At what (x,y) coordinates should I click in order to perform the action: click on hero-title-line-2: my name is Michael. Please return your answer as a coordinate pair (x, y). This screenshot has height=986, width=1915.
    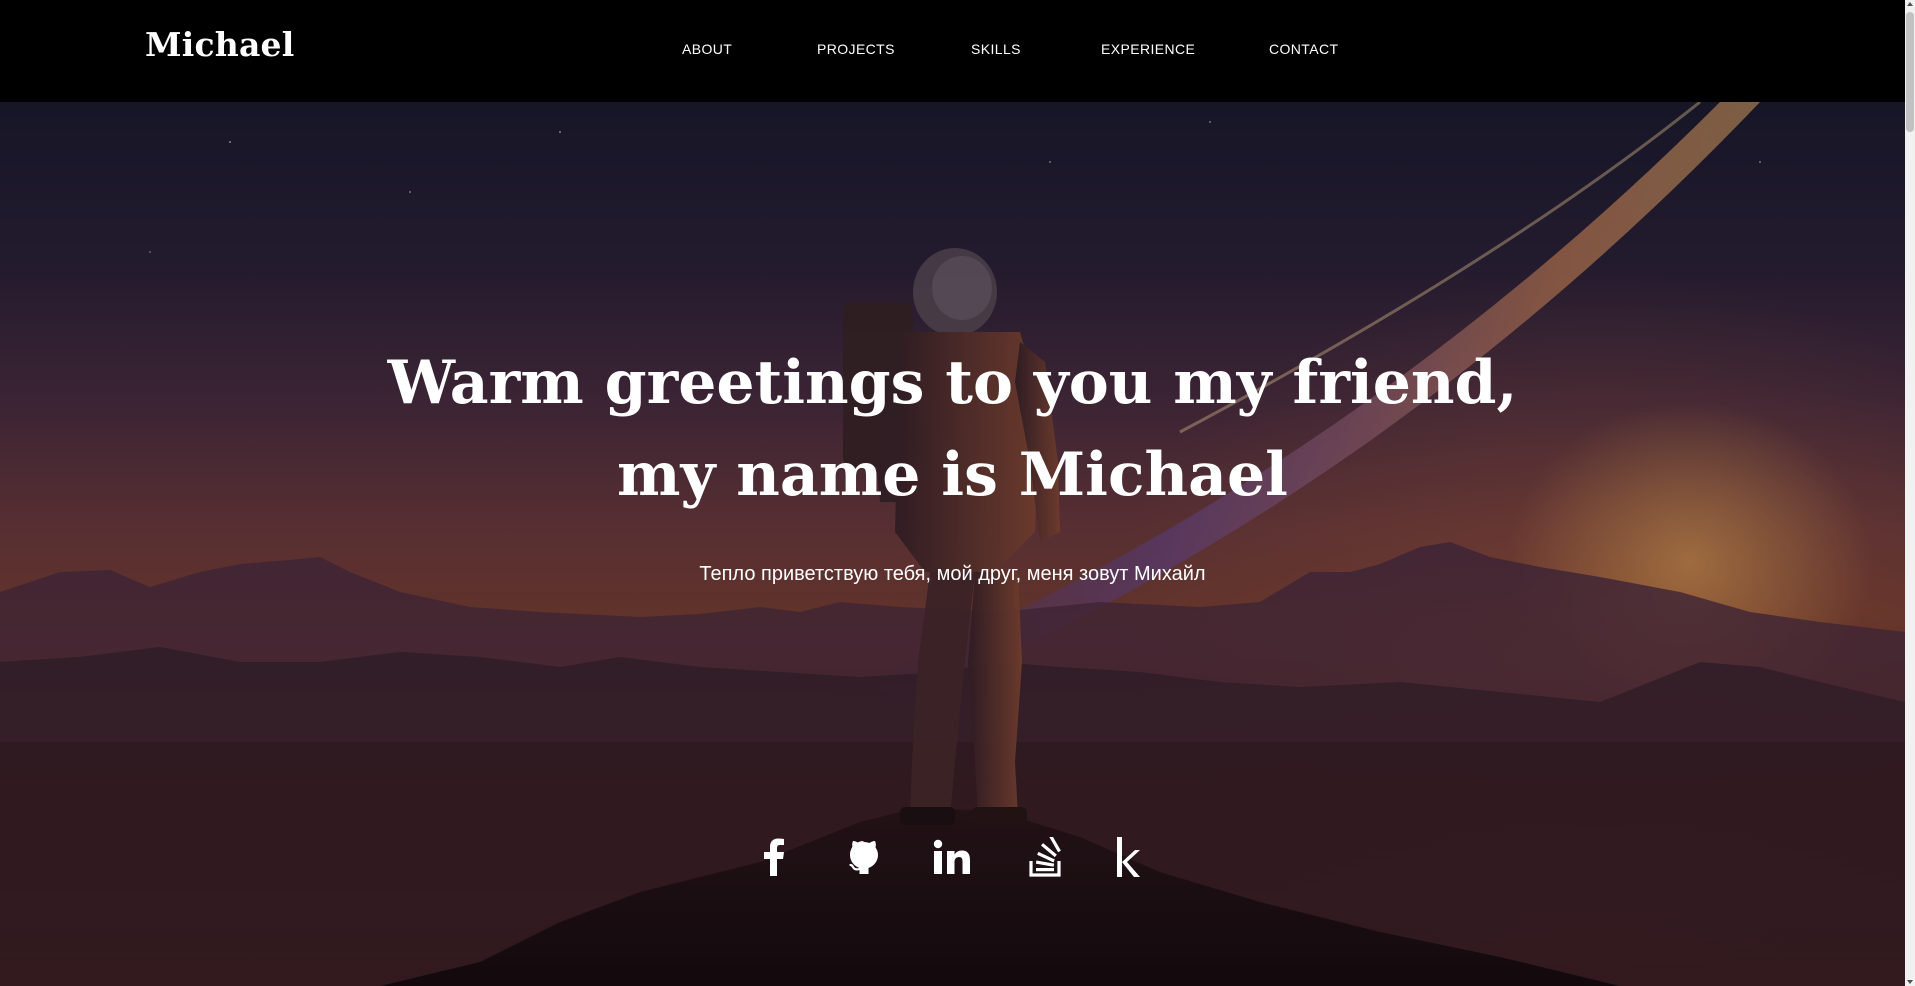
    Looking at the image, I should click on (952, 475).